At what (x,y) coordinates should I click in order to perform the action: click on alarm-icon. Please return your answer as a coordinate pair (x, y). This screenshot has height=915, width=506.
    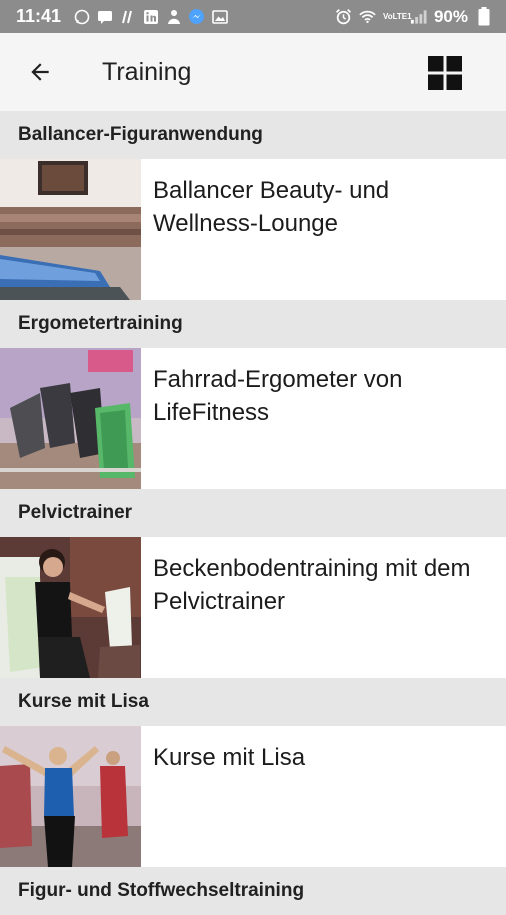
    Looking at the image, I should click on (343, 16).